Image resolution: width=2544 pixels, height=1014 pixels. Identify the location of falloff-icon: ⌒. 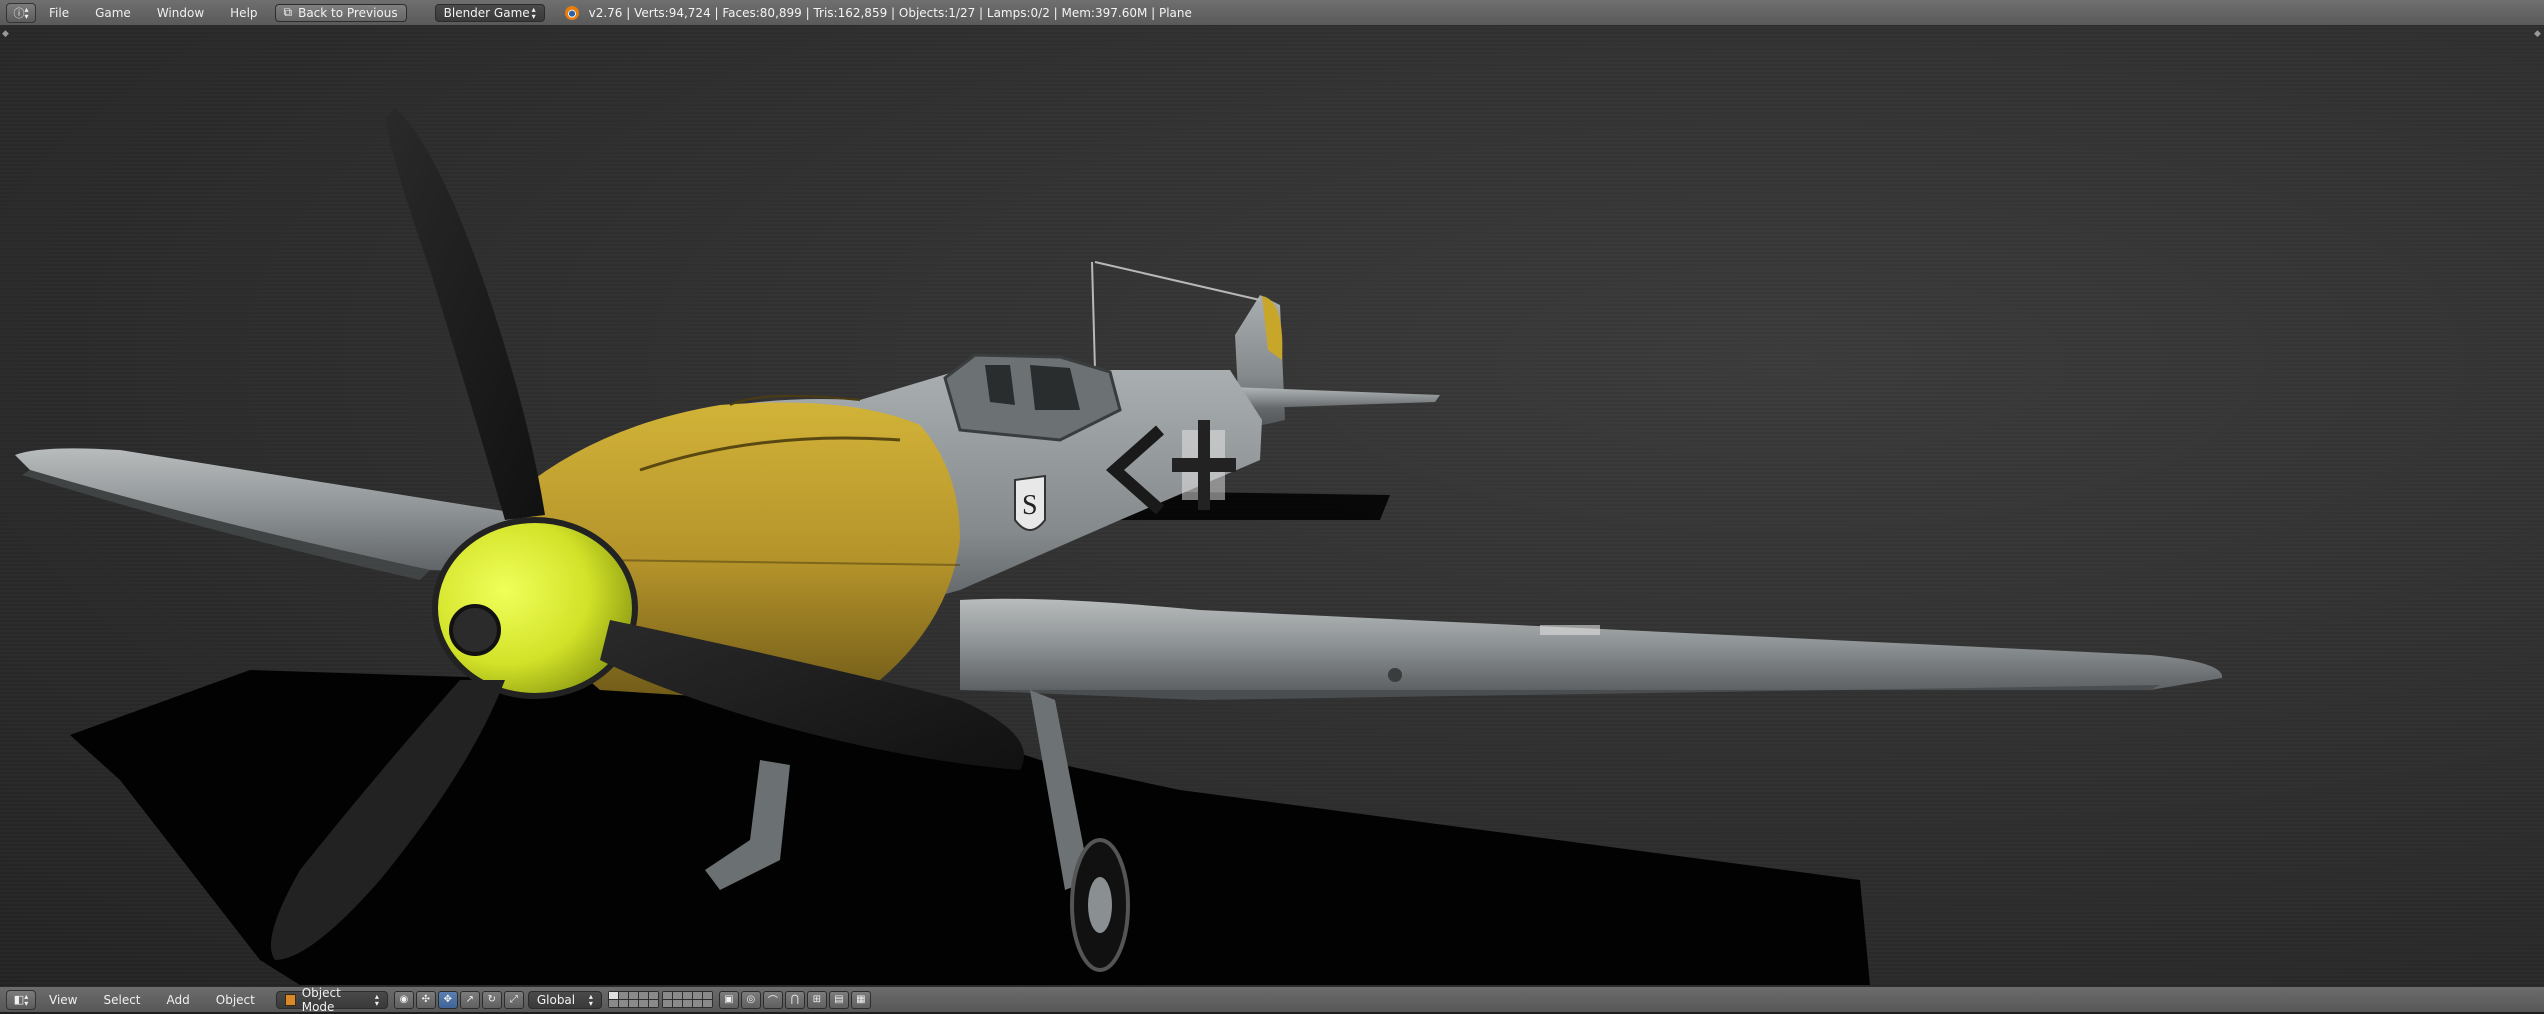
(772, 1001).